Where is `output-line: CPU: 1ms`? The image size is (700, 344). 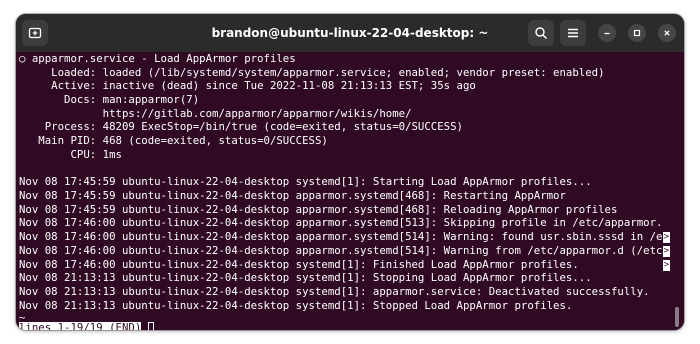
output-line: CPU: 1ms is located at coordinates (70, 154).